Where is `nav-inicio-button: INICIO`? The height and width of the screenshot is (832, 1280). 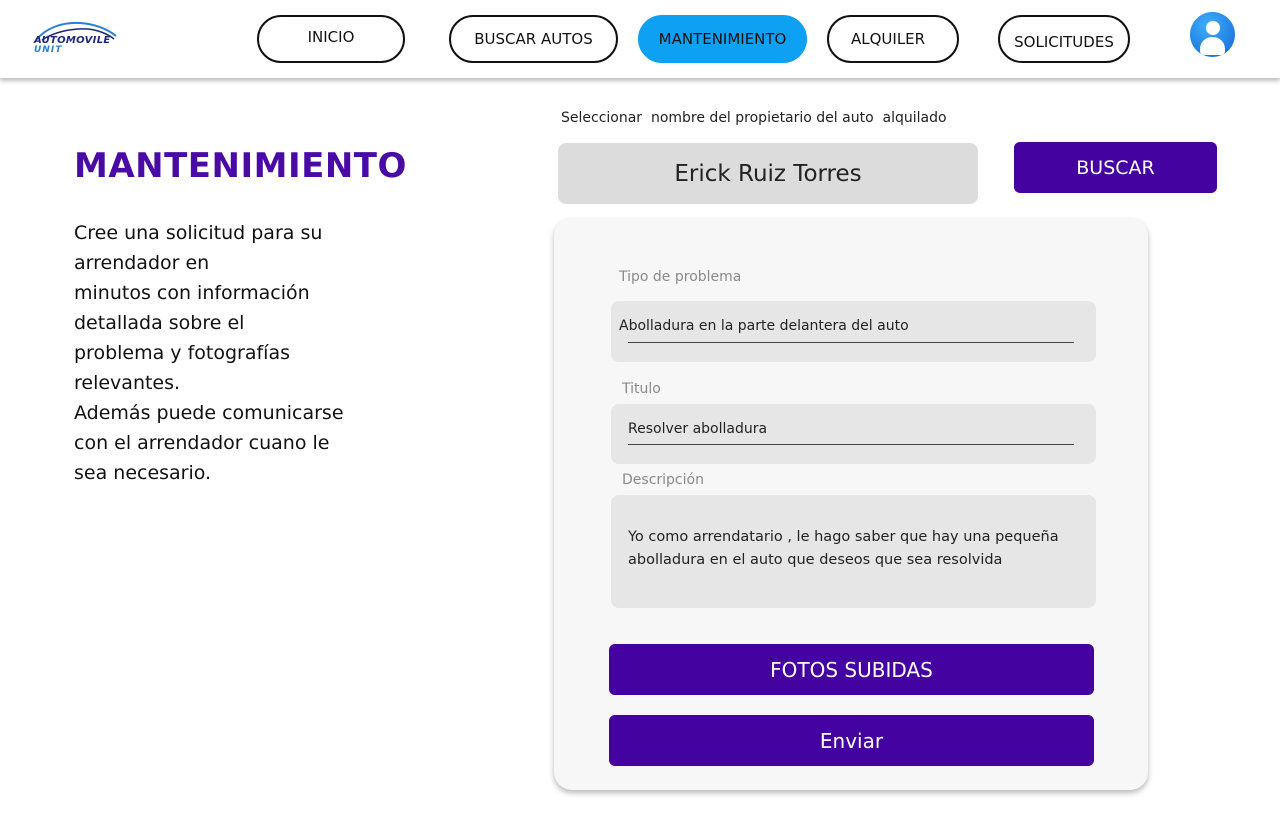 nav-inicio-button: INICIO is located at coordinates (331, 39).